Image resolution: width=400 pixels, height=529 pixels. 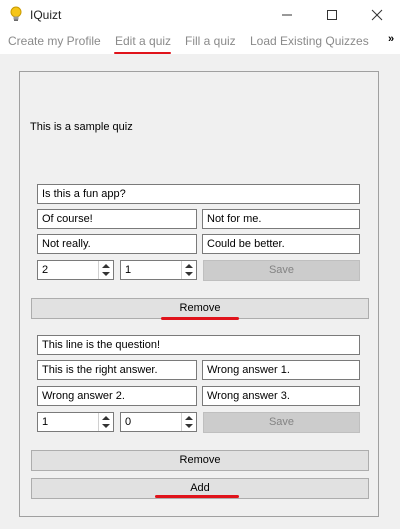 What do you see at coordinates (281, 396) in the screenshot?
I see `question-2-answer-4-input: Wrong answer 3.` at bounding box center [281, 396].